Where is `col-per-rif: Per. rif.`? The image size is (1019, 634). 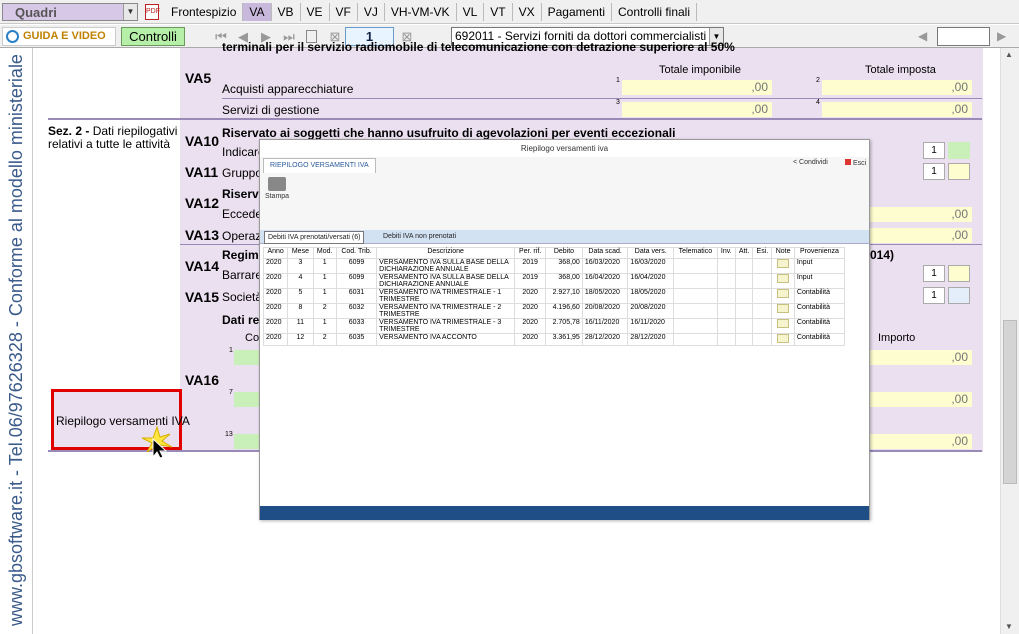 col-per-rif: Per. rif. is located at coordinates (530, 253).